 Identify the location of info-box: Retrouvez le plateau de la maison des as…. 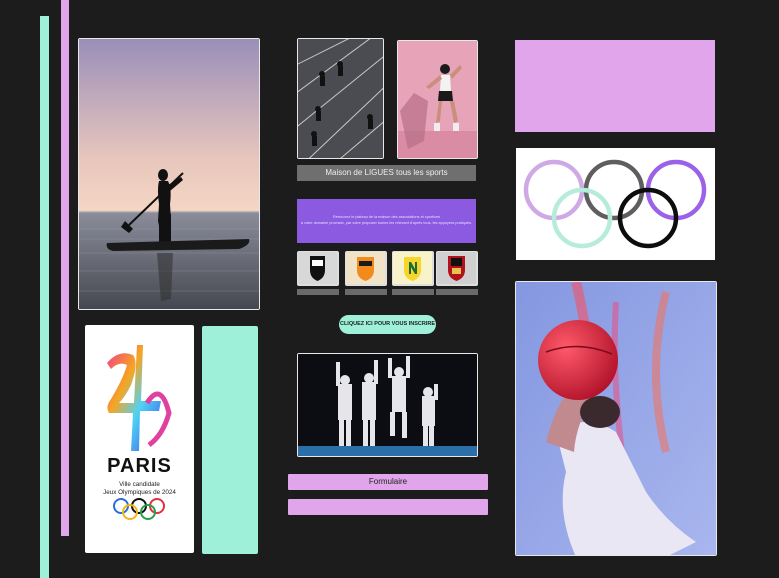
(386, 221).